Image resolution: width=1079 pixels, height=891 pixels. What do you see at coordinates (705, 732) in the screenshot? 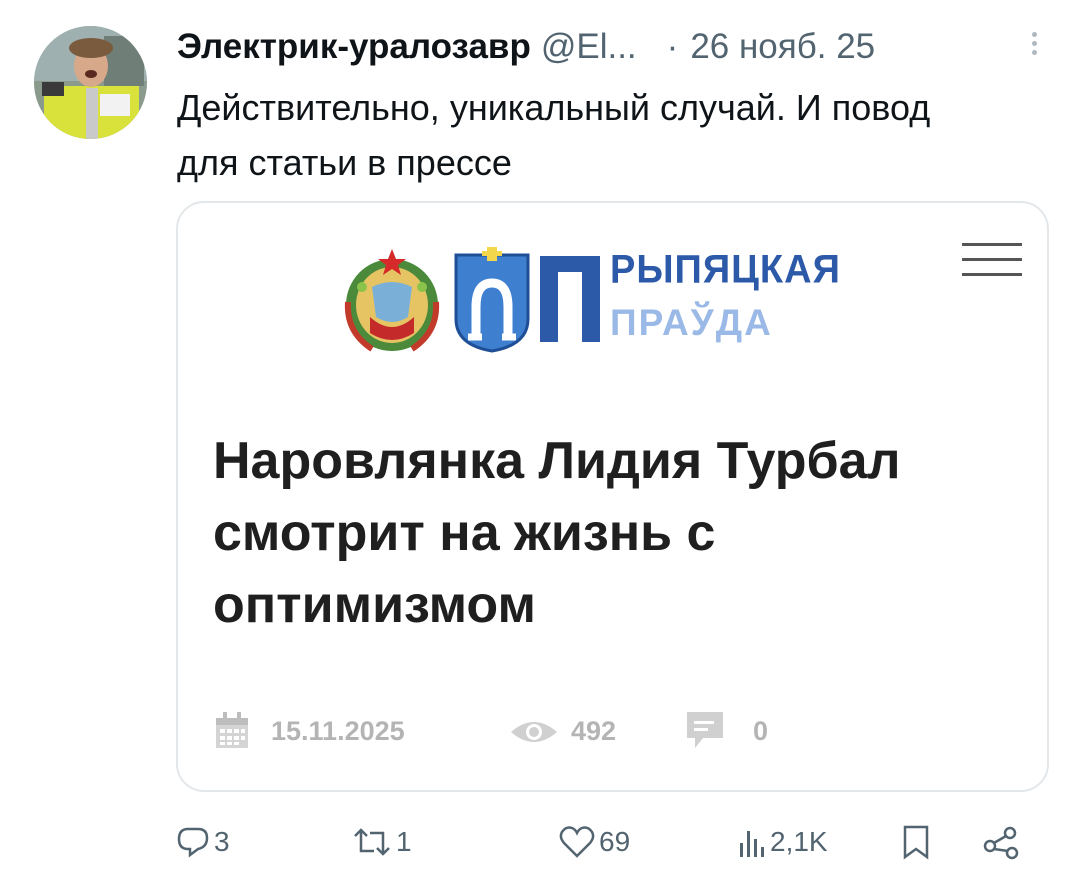
I see `comment-icon` at bounding box center [705, 732].